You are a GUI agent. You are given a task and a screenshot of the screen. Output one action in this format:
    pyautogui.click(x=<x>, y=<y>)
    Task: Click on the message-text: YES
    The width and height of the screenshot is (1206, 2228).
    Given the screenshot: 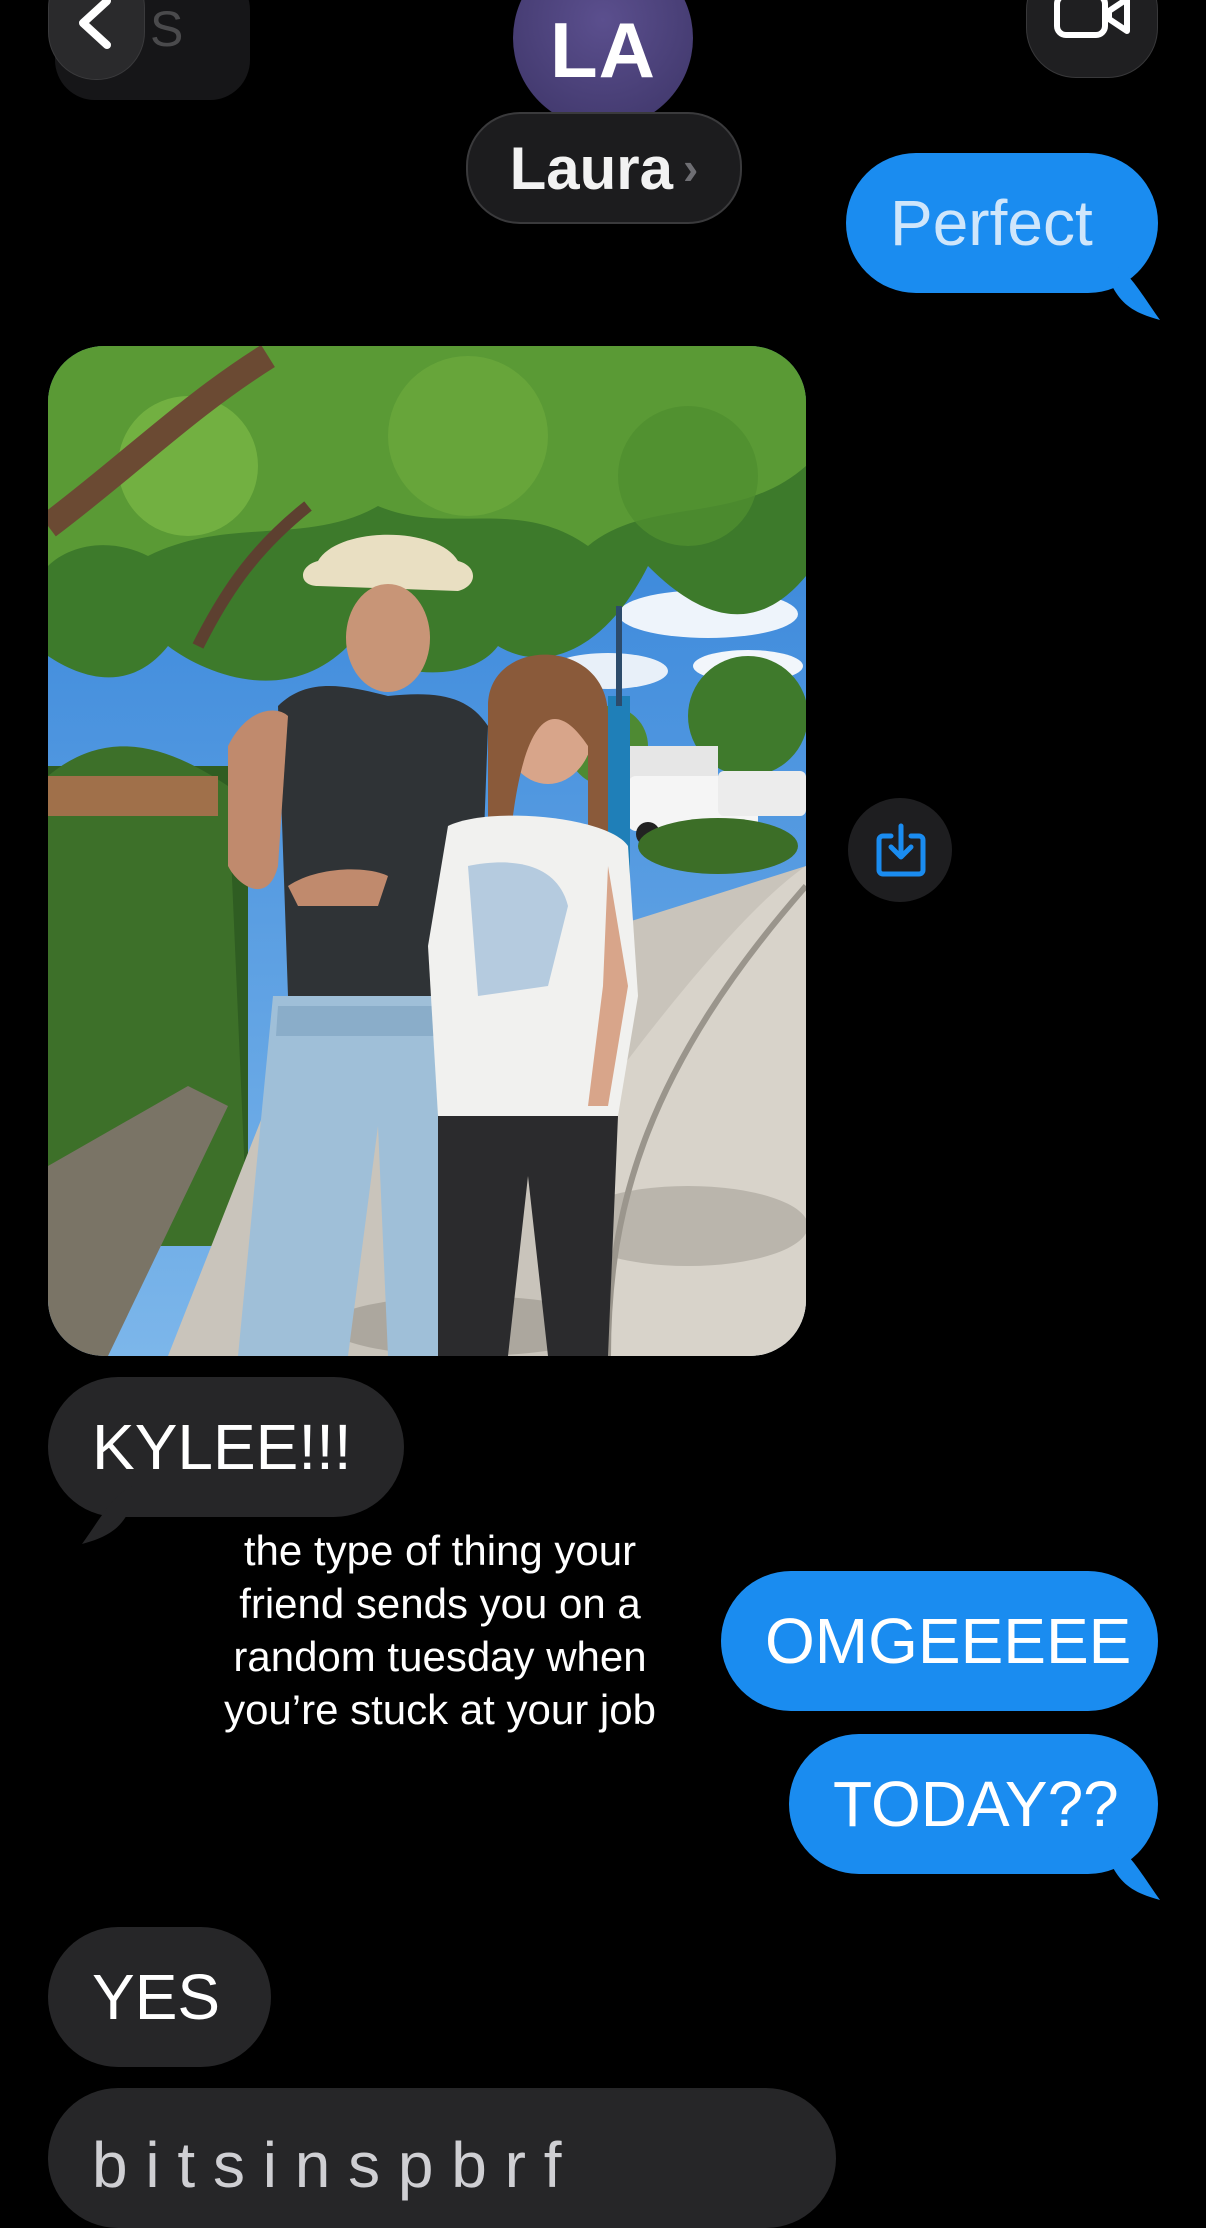 What is the action you would take?
    pyautogui.click(x=156, y=1997)
    